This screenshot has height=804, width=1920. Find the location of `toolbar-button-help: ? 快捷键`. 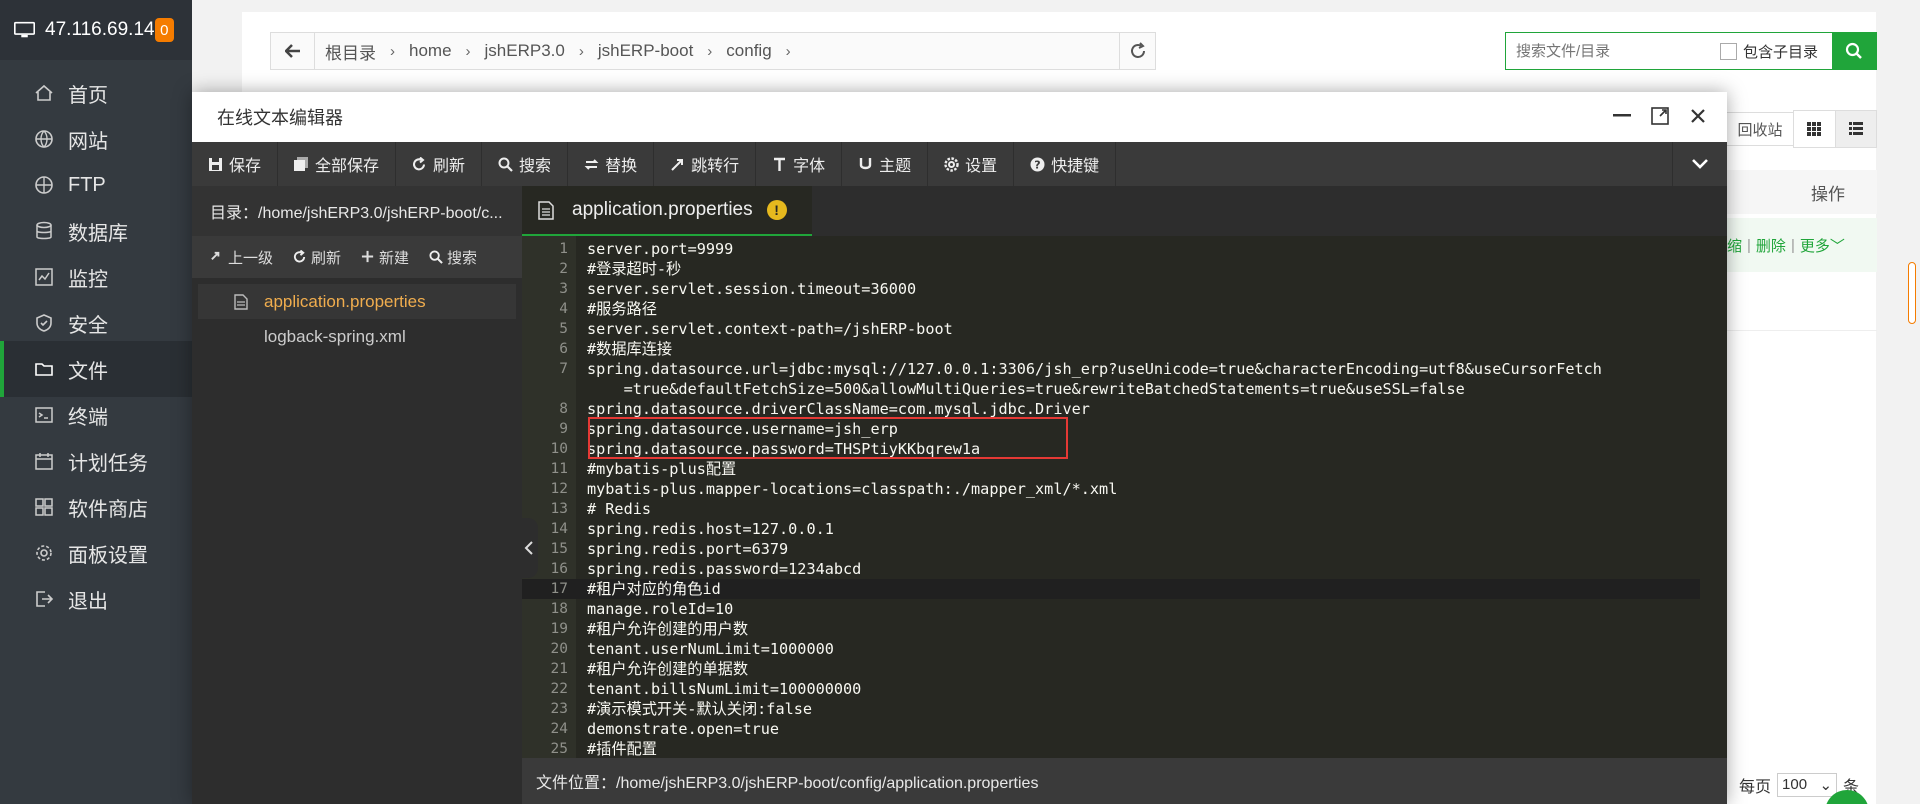

toolbar-button-help: ? 快捷键 is located at coordinates (1065, 164).